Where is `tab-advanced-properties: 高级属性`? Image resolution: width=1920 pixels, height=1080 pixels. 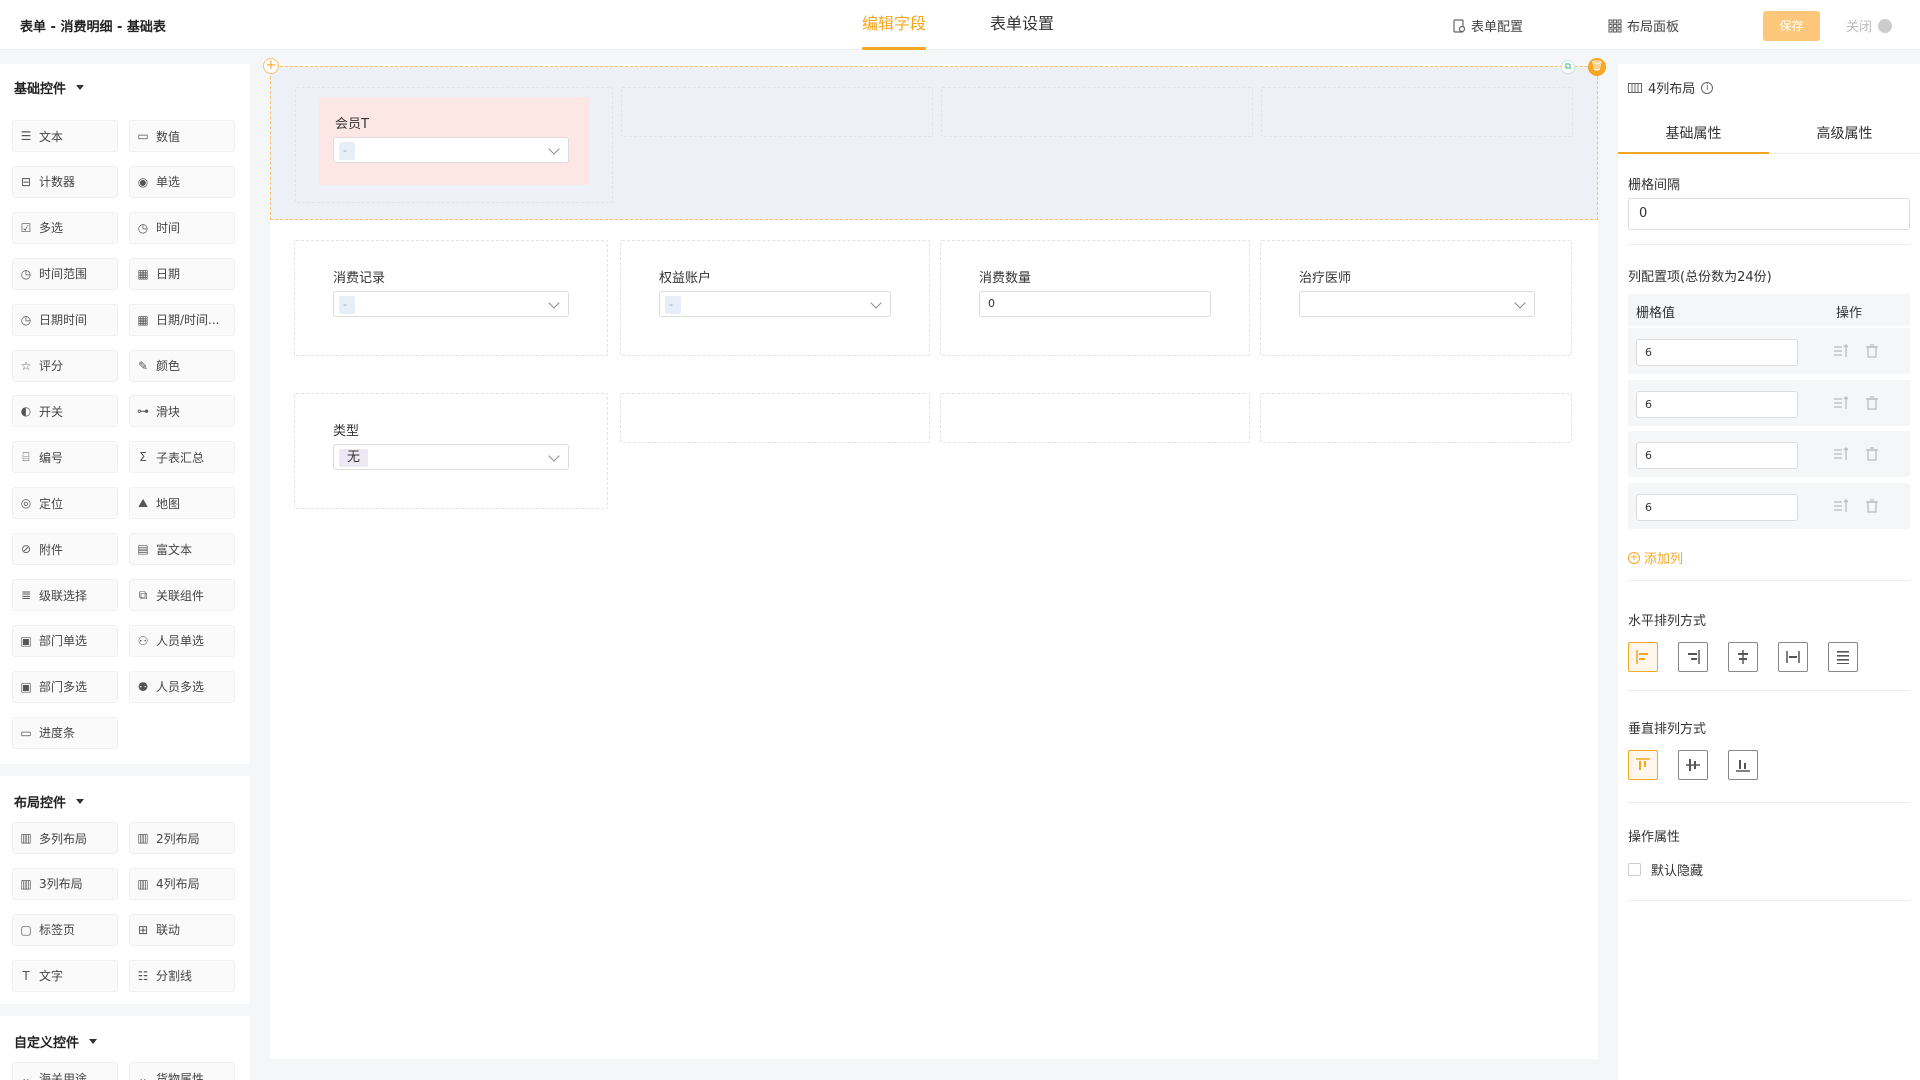 tab-advanced-properties: 高级属性 is located at coordinates (1844, 134).